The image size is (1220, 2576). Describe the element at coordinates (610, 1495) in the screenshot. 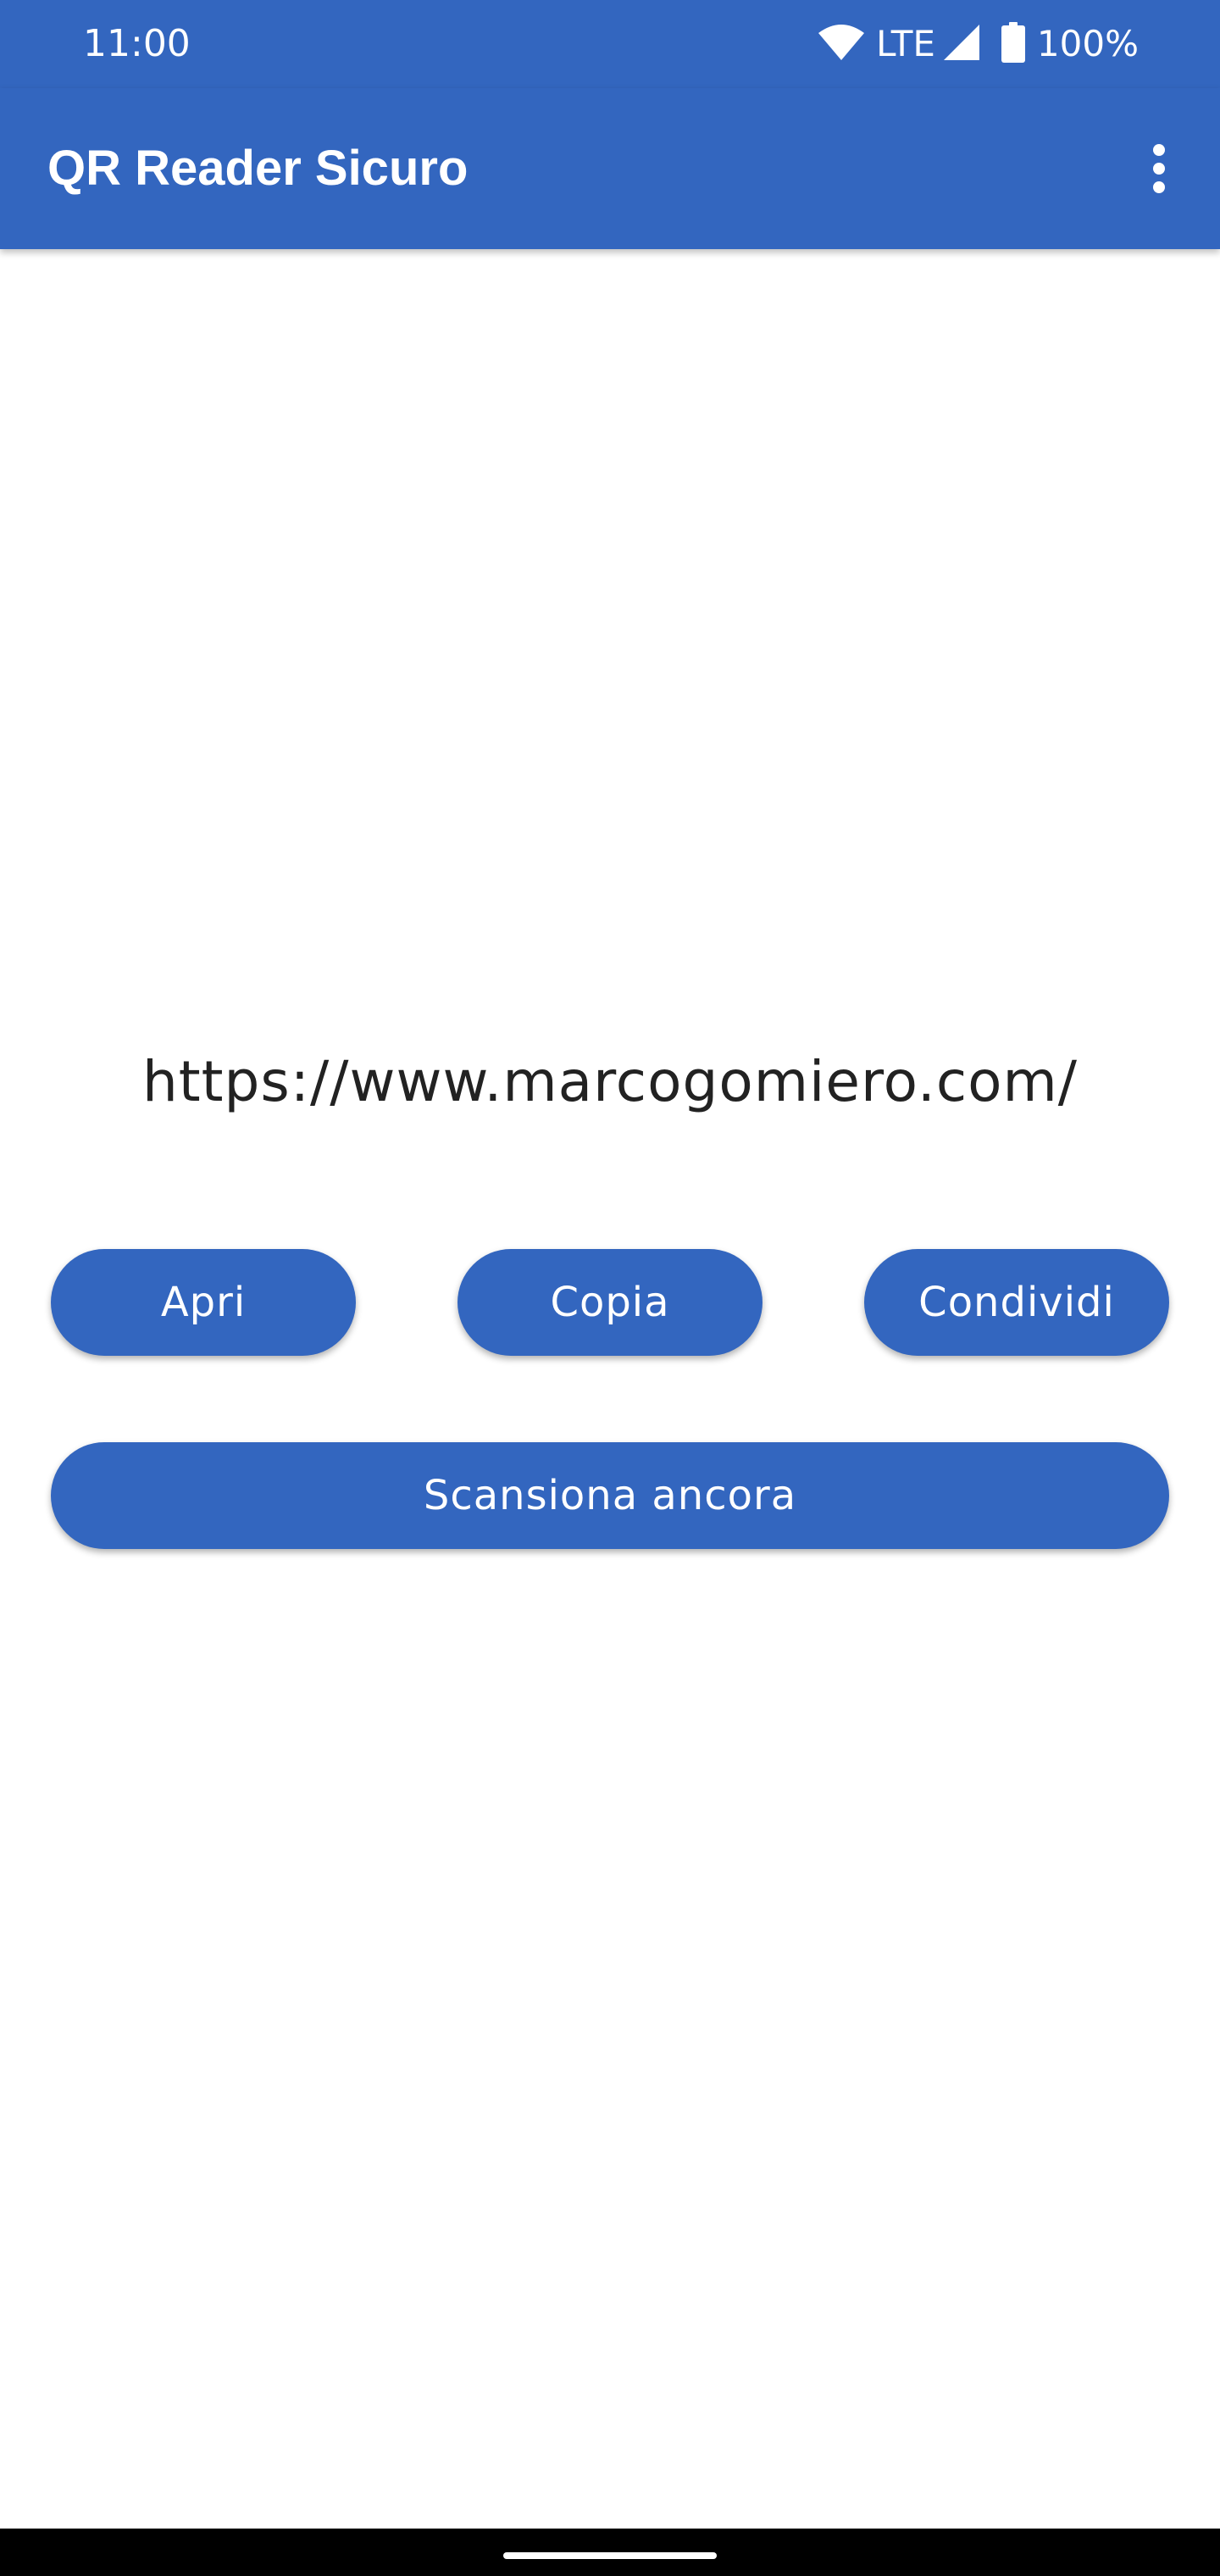

I see `scan-again-button: Scansiona ancora` at that location.